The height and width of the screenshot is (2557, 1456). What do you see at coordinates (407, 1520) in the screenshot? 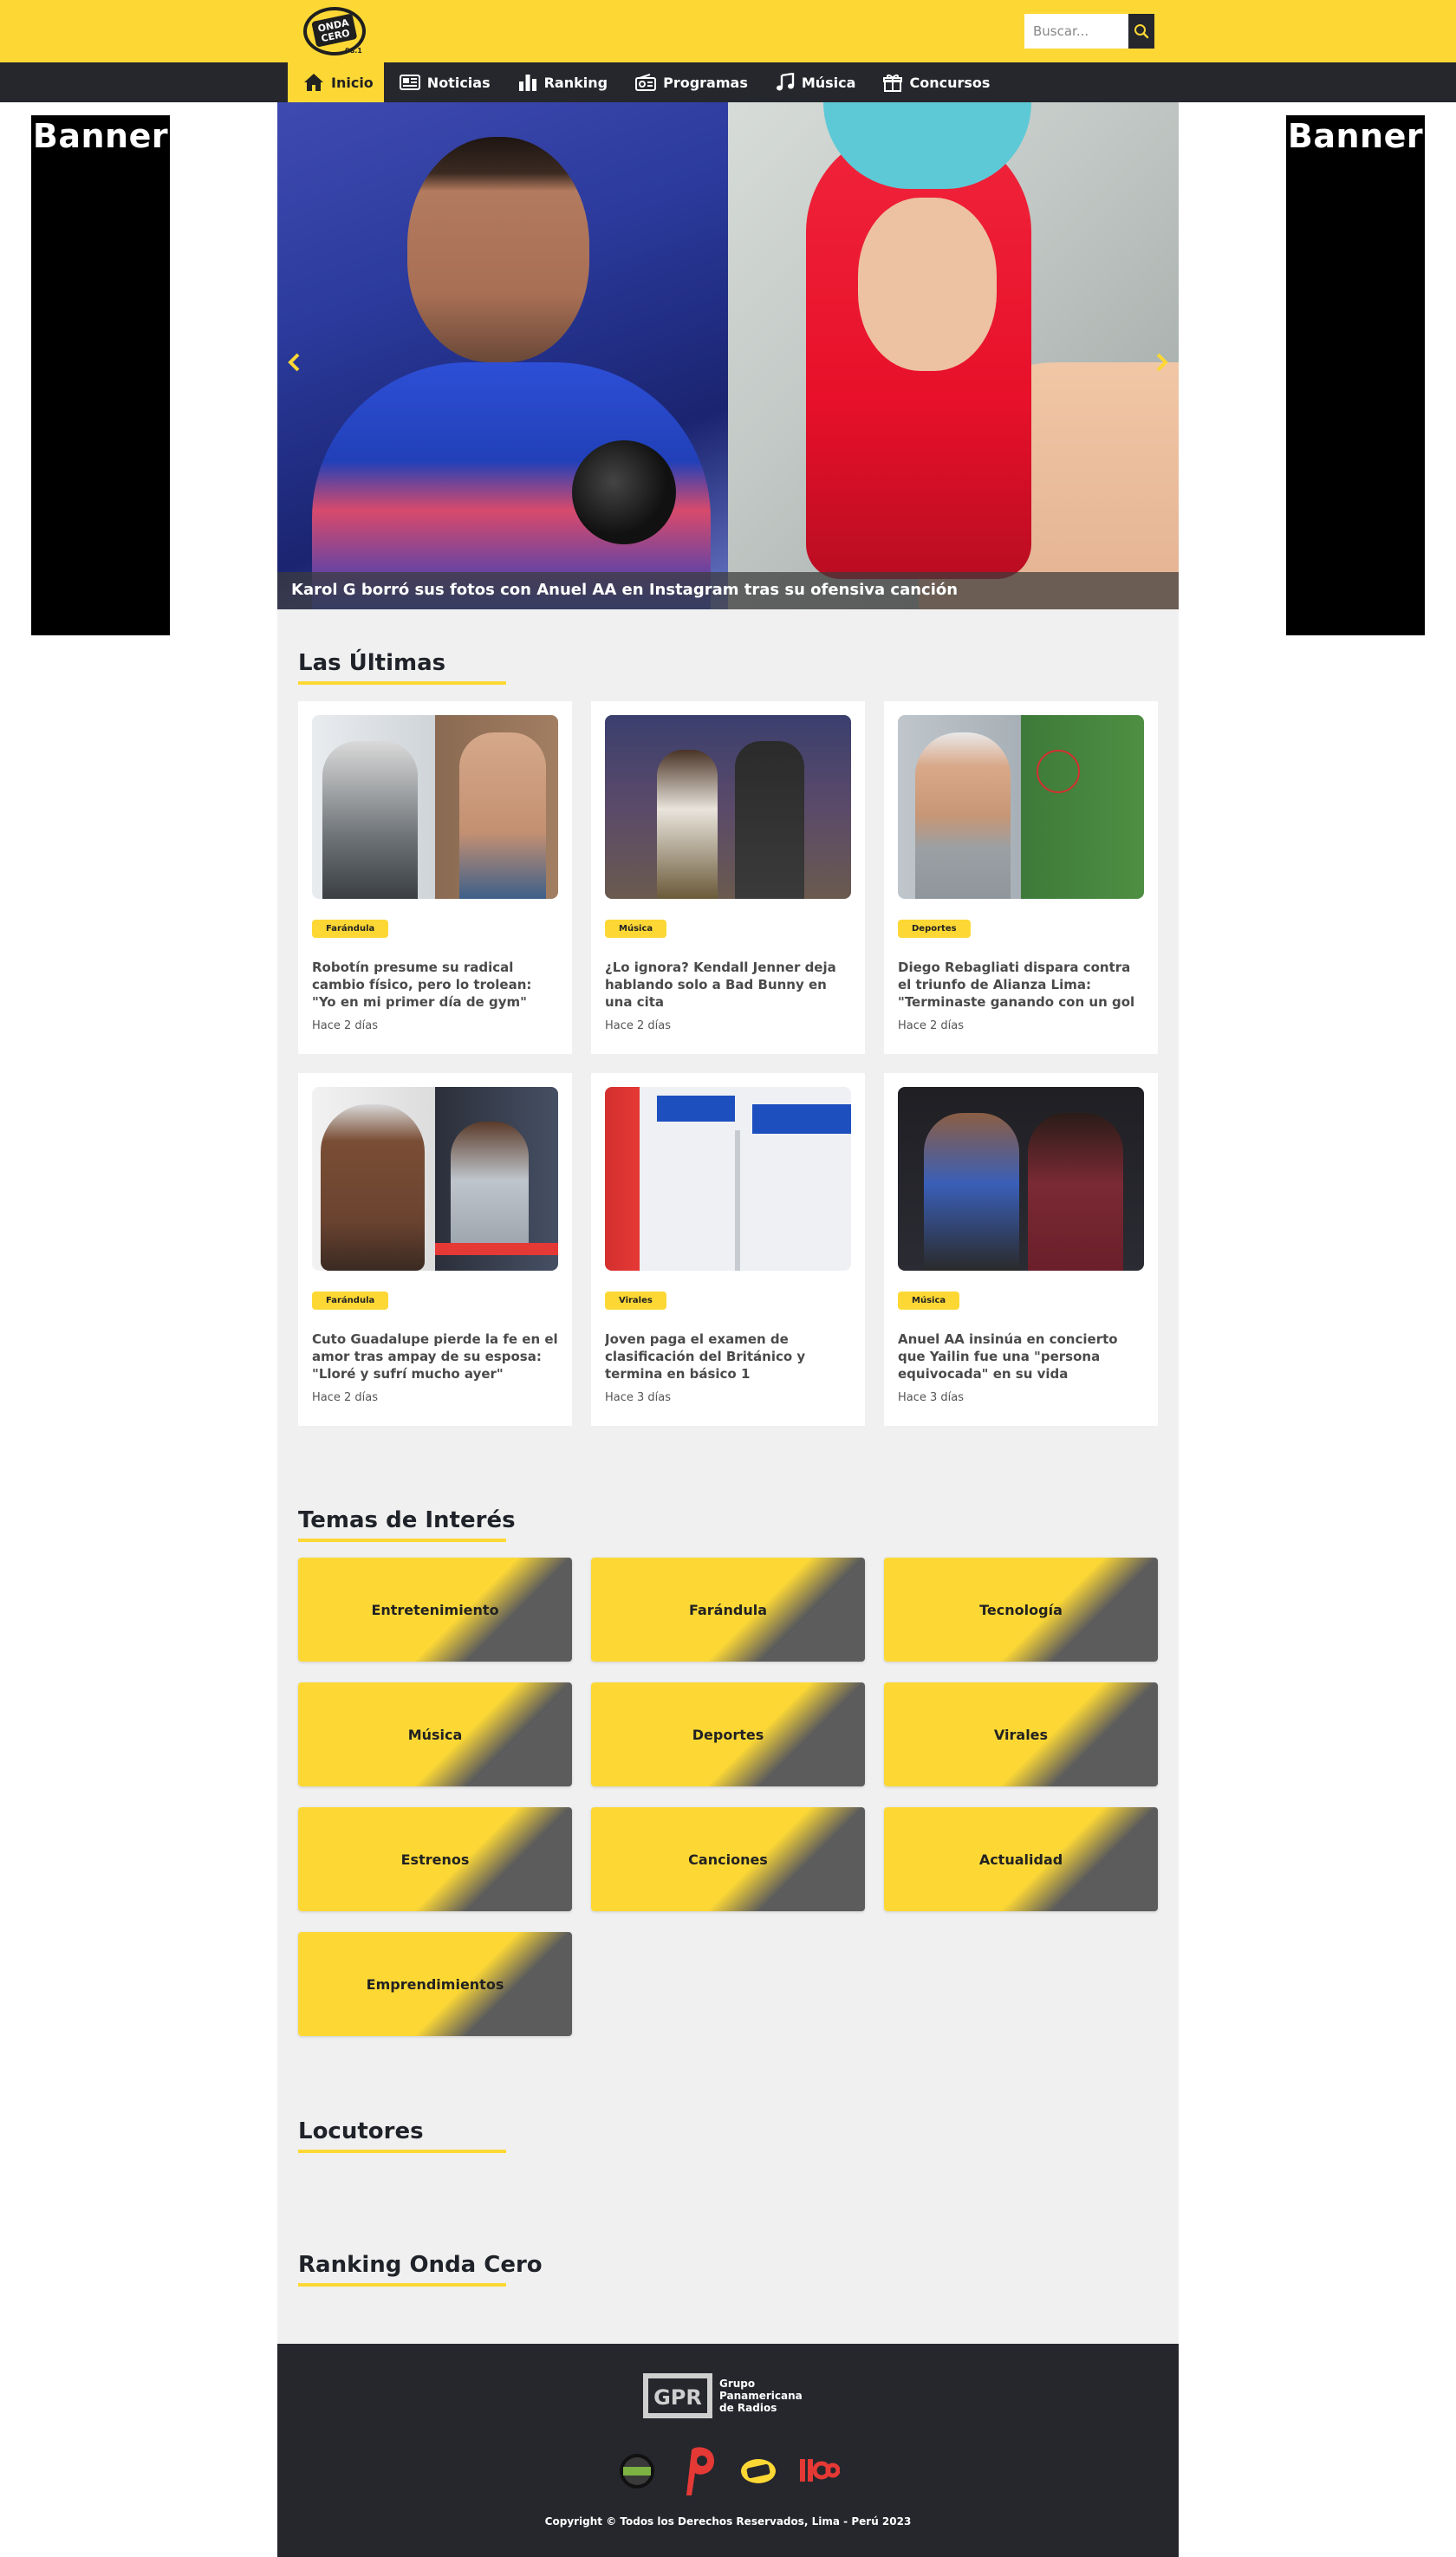
I see `section-title-topics: Temas de Interés` at bounding box center [407, 1520].